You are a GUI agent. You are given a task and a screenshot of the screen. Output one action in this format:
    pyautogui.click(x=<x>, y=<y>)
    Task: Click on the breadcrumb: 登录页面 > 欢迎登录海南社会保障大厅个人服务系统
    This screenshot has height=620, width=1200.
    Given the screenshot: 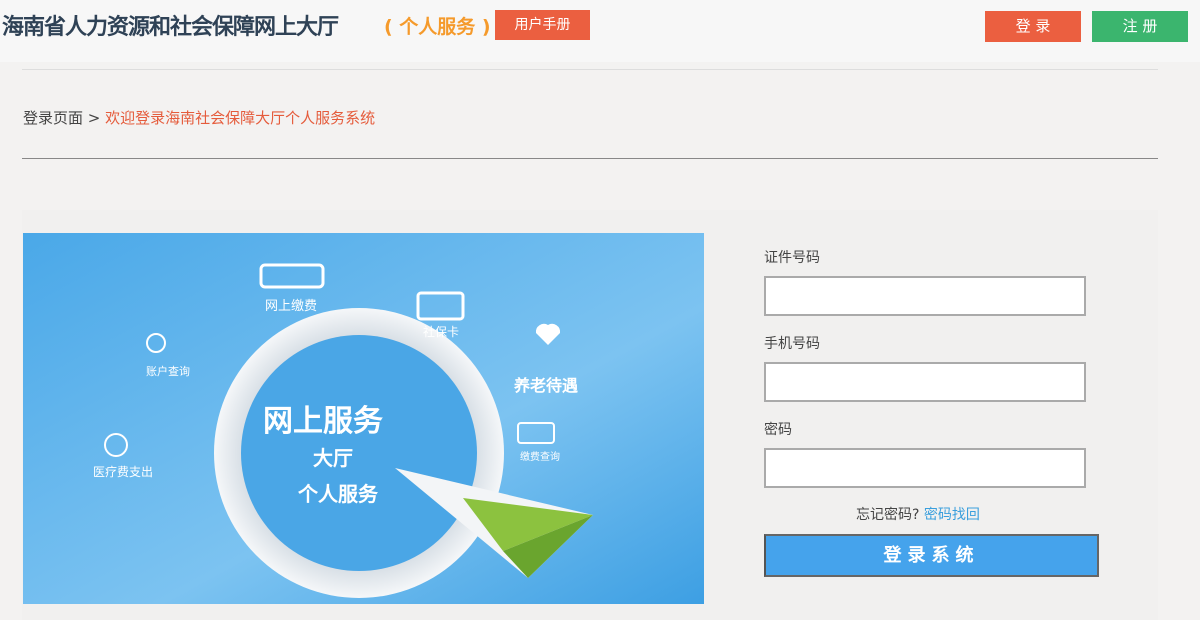 What is the action you would take?
    pyautogui.click(x=199, y=117)
    